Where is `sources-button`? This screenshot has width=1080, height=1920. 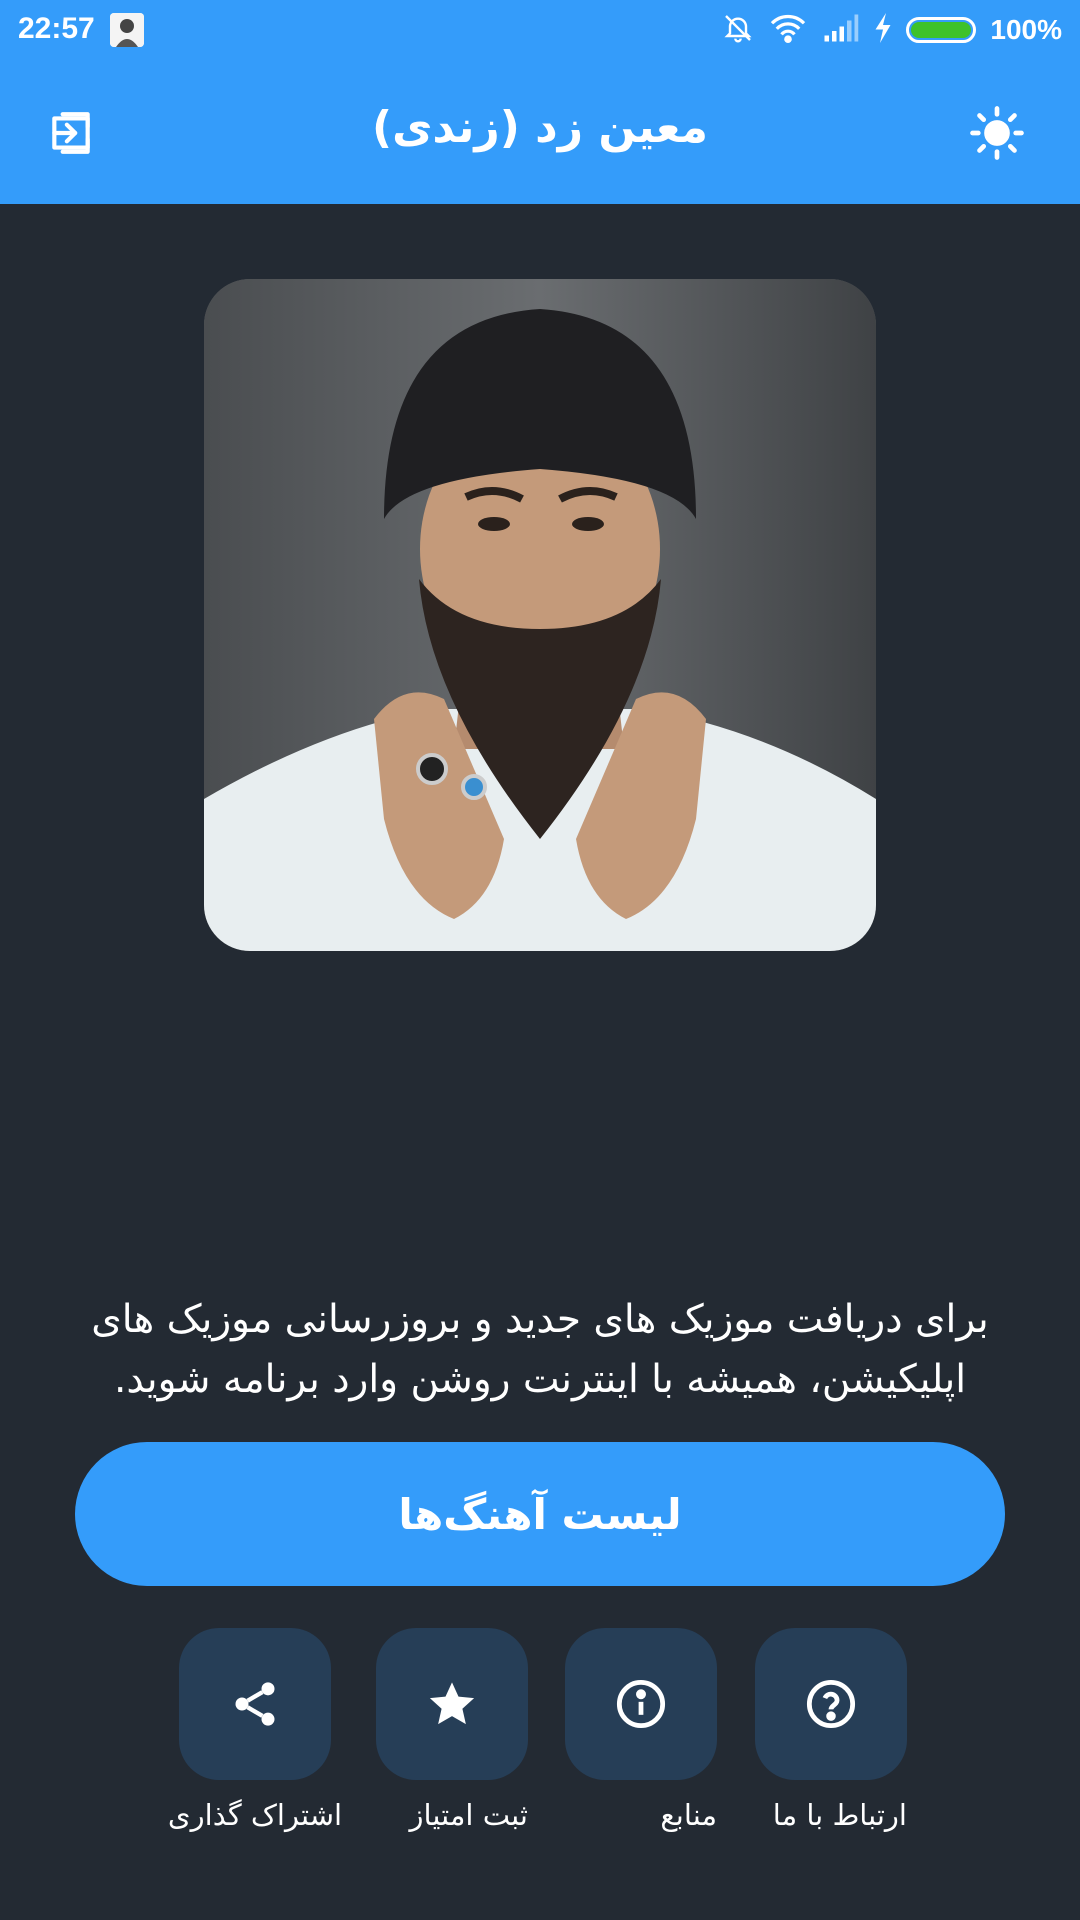
sources-button is located at coordinates (641, 1704).